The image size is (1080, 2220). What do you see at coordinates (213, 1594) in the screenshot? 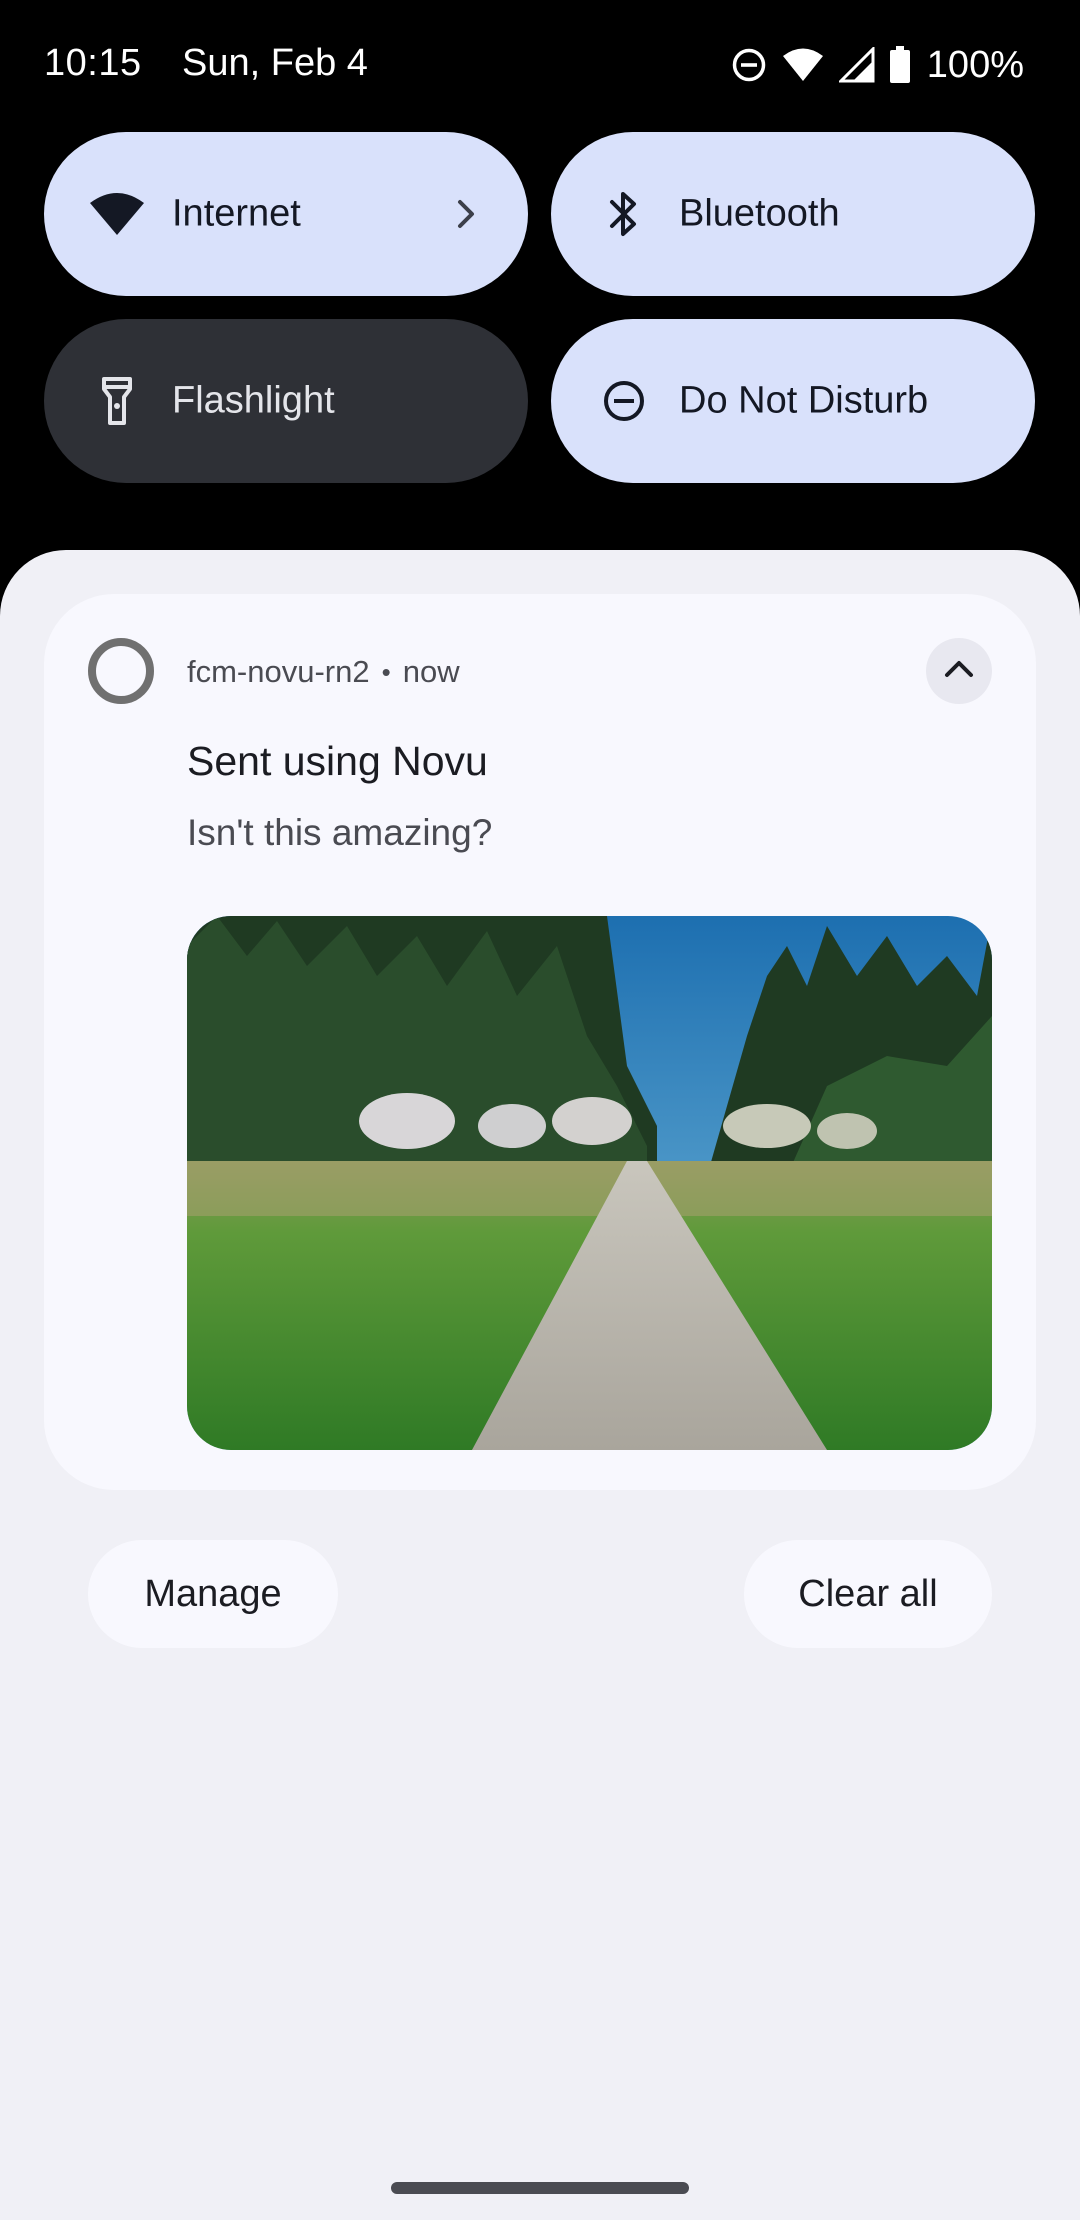
I see `manage-button: Manage` at bounding box center [213, 1594].